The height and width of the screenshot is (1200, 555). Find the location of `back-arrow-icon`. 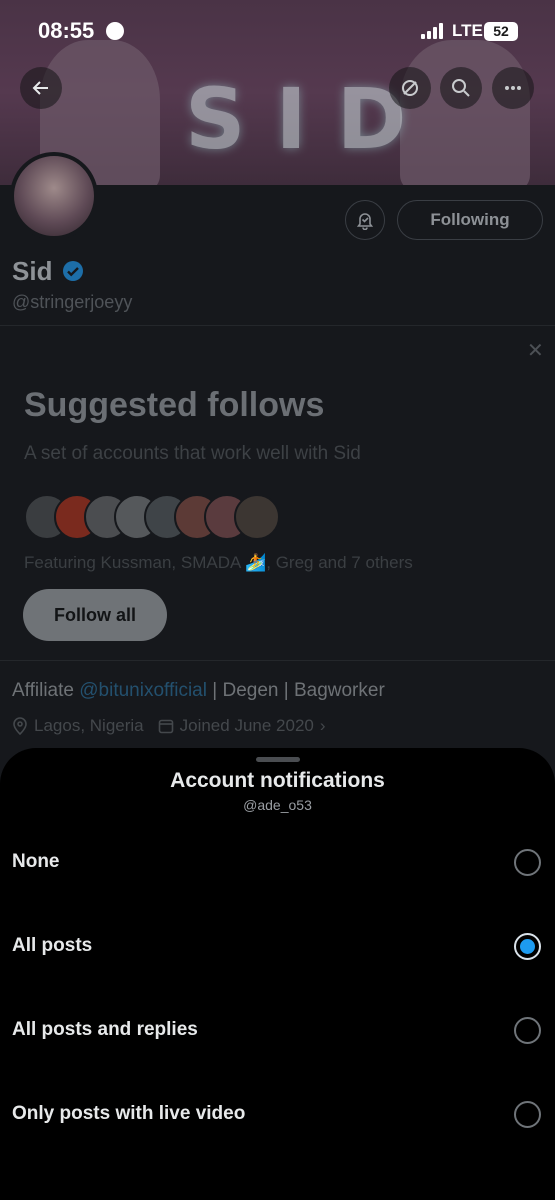

back-arrow-icon is located at coordinates (40, 88).